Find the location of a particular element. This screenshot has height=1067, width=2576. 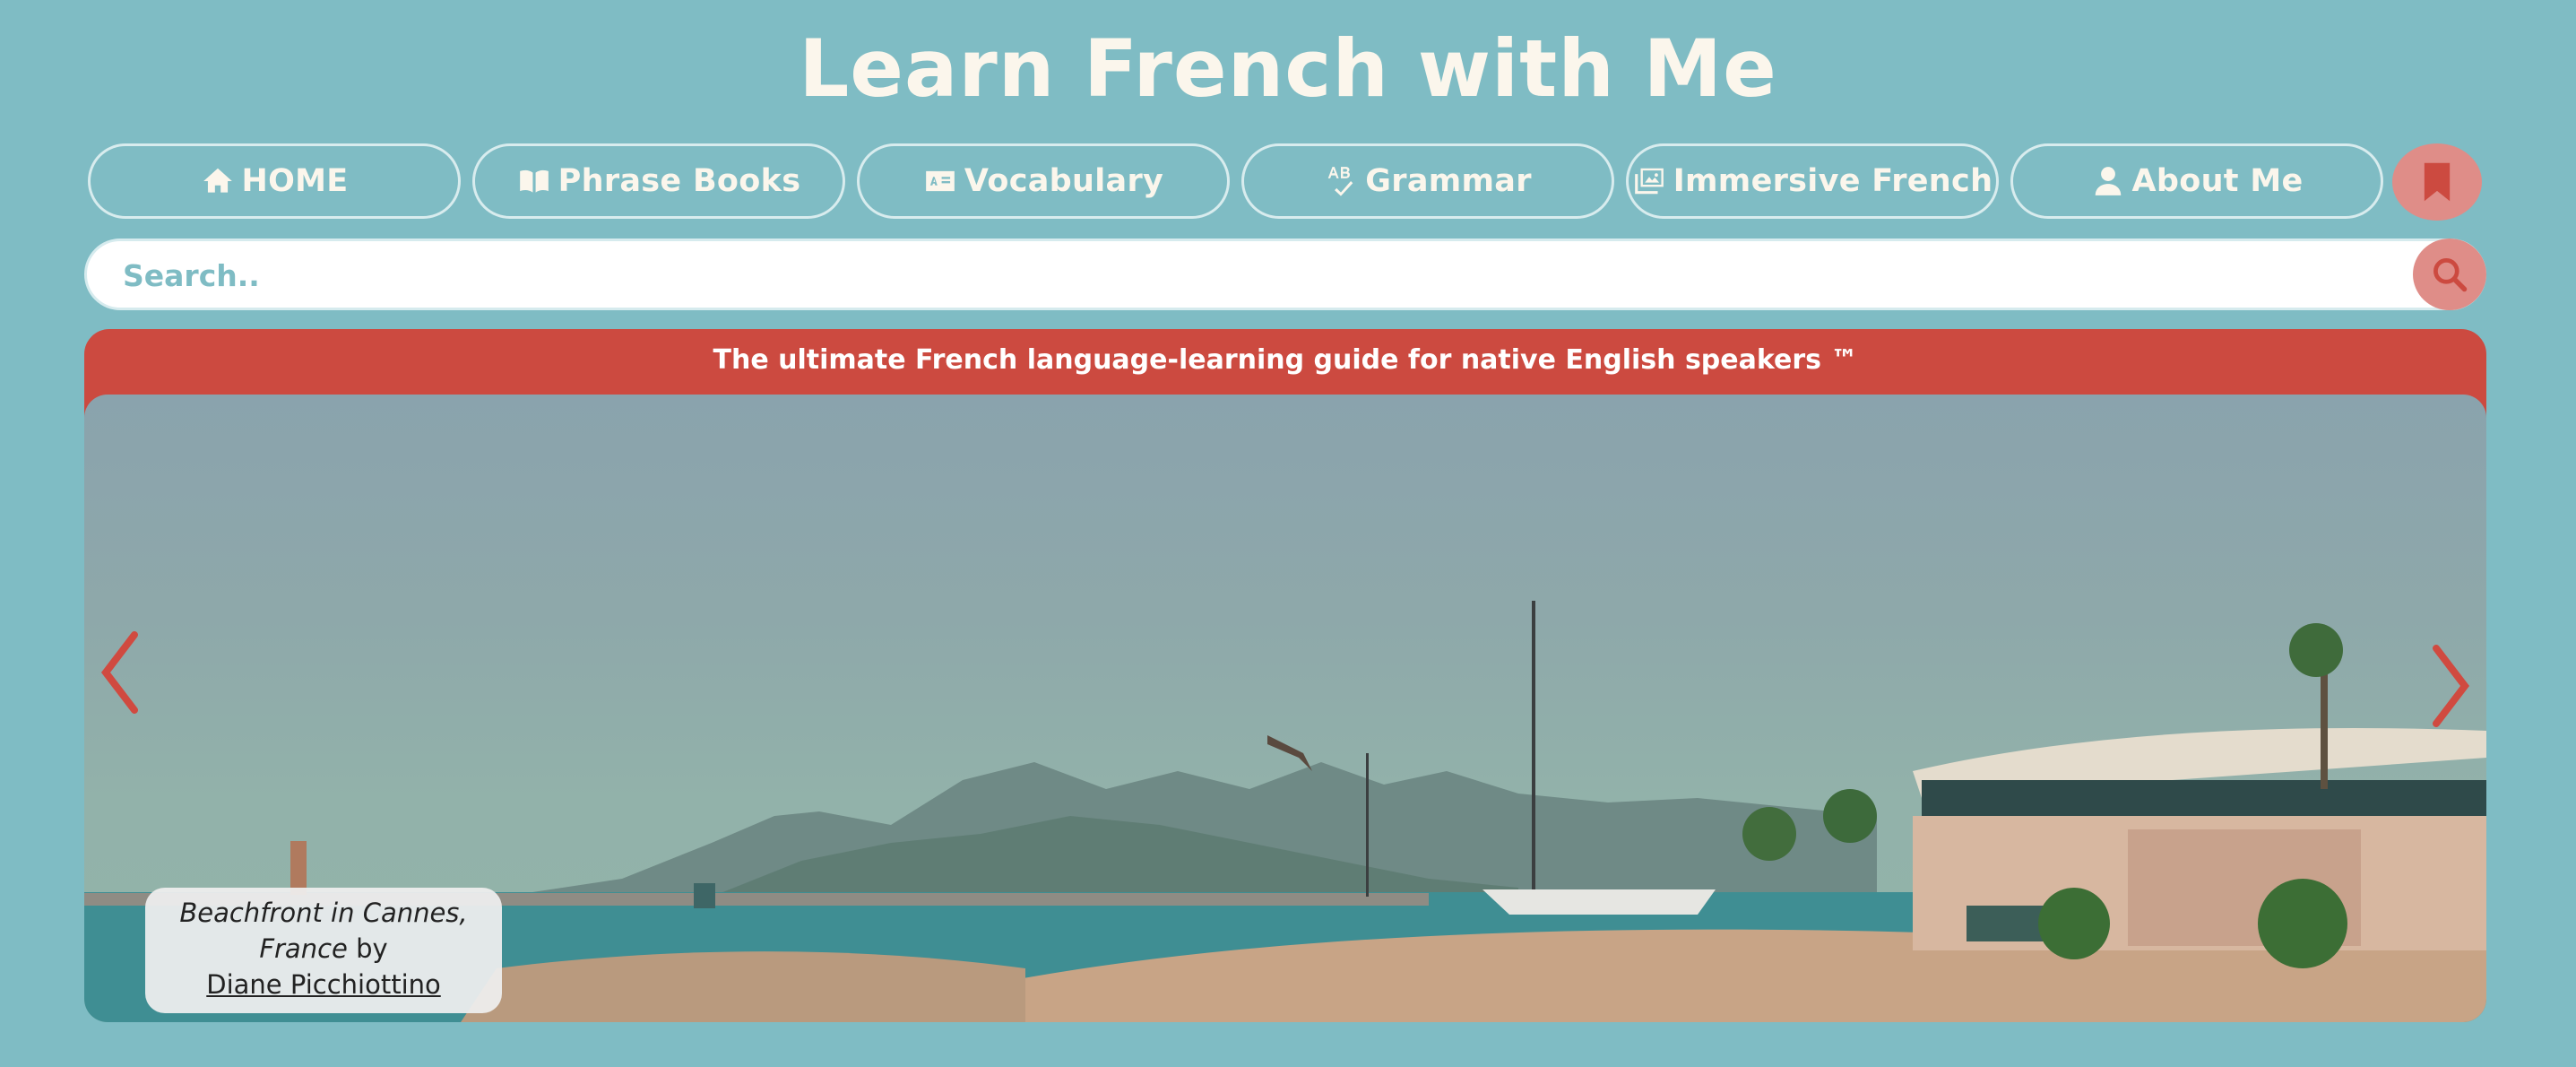

caption-title-line1: Beachfront in Cannes, is located at coordinates (323, 913).